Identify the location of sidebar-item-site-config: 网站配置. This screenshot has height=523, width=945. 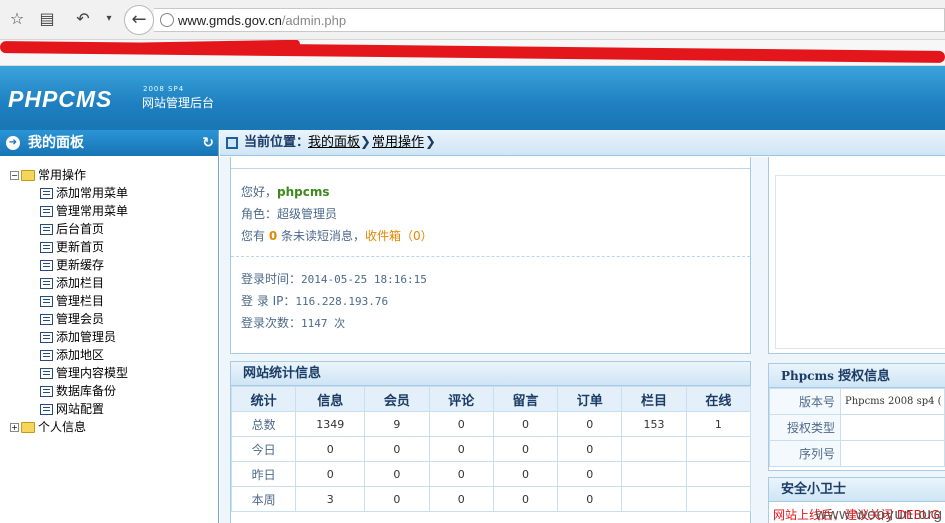
(69, 409).